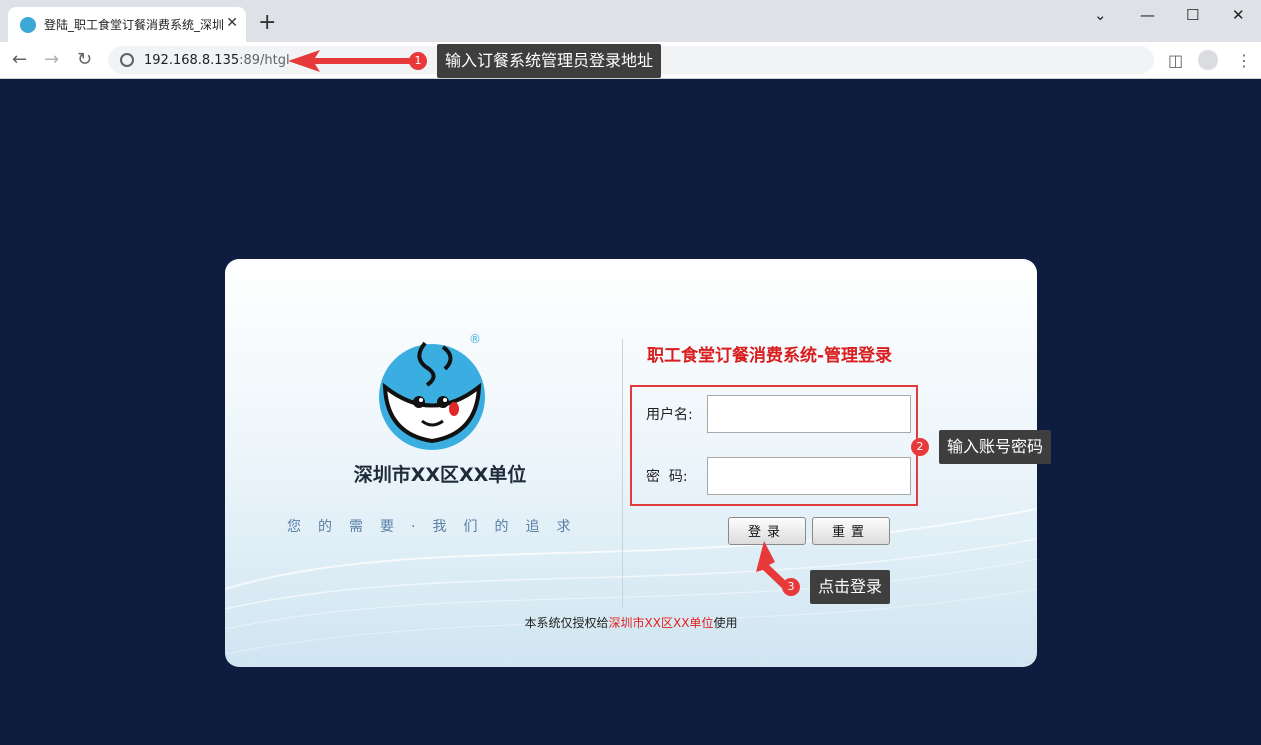 The image size is (1261, 745). I want to click on annotation-badge-1: 1, so click(418, 61).